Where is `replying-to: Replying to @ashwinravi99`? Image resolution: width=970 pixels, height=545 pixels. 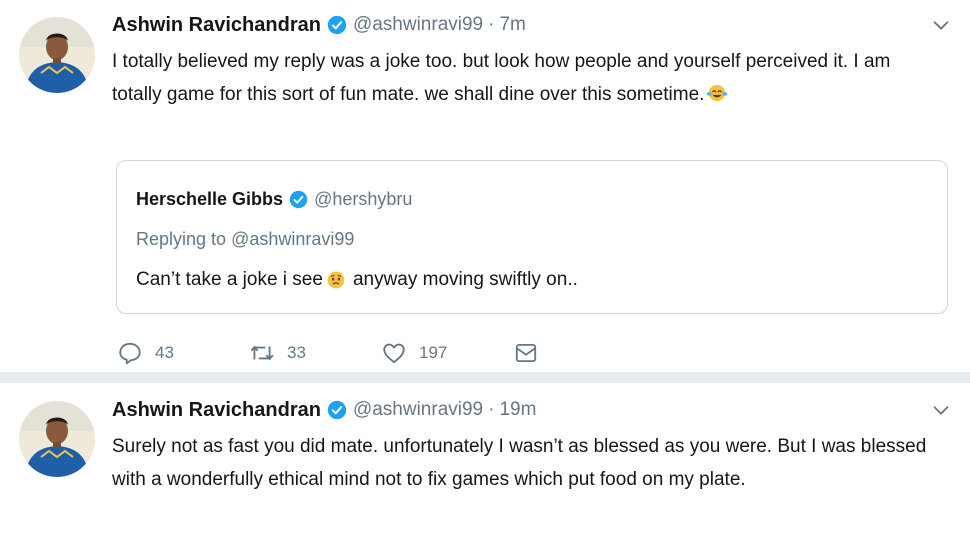 replying-to: Replying to @ashwinravi99 is located at coordinates (245, 239).